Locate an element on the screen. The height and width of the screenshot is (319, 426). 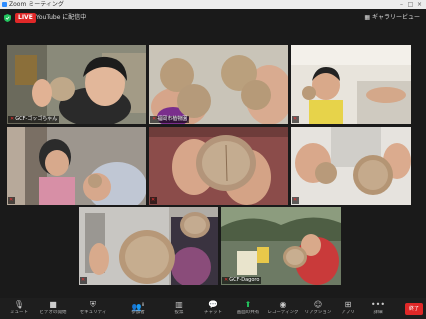
poll-button: ▥ 投票 is located at coordinates (179, 309).